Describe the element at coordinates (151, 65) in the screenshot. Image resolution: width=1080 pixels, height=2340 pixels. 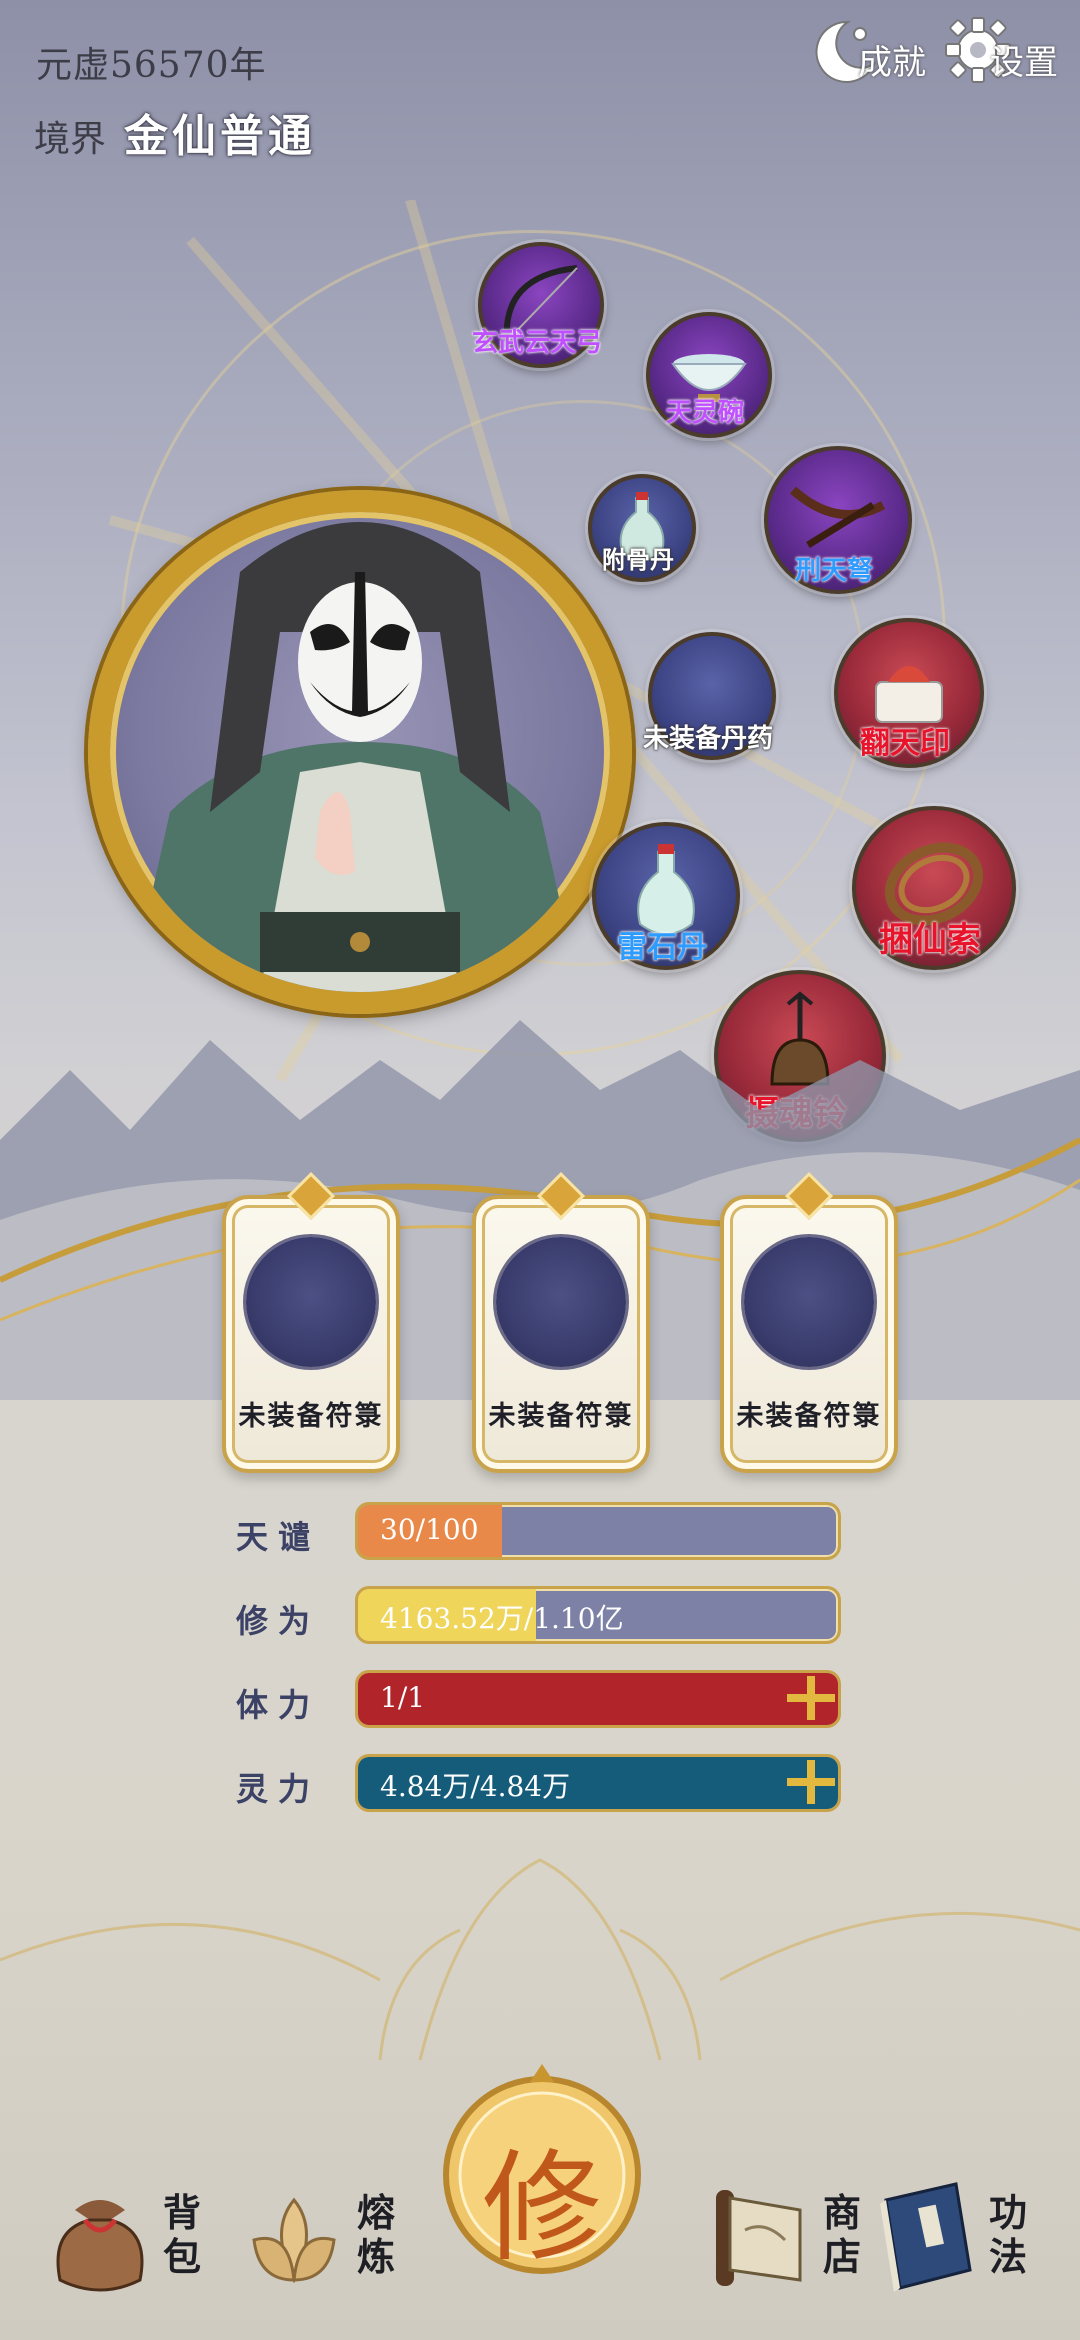
I see `era-year: 元虚56570年` at that location.